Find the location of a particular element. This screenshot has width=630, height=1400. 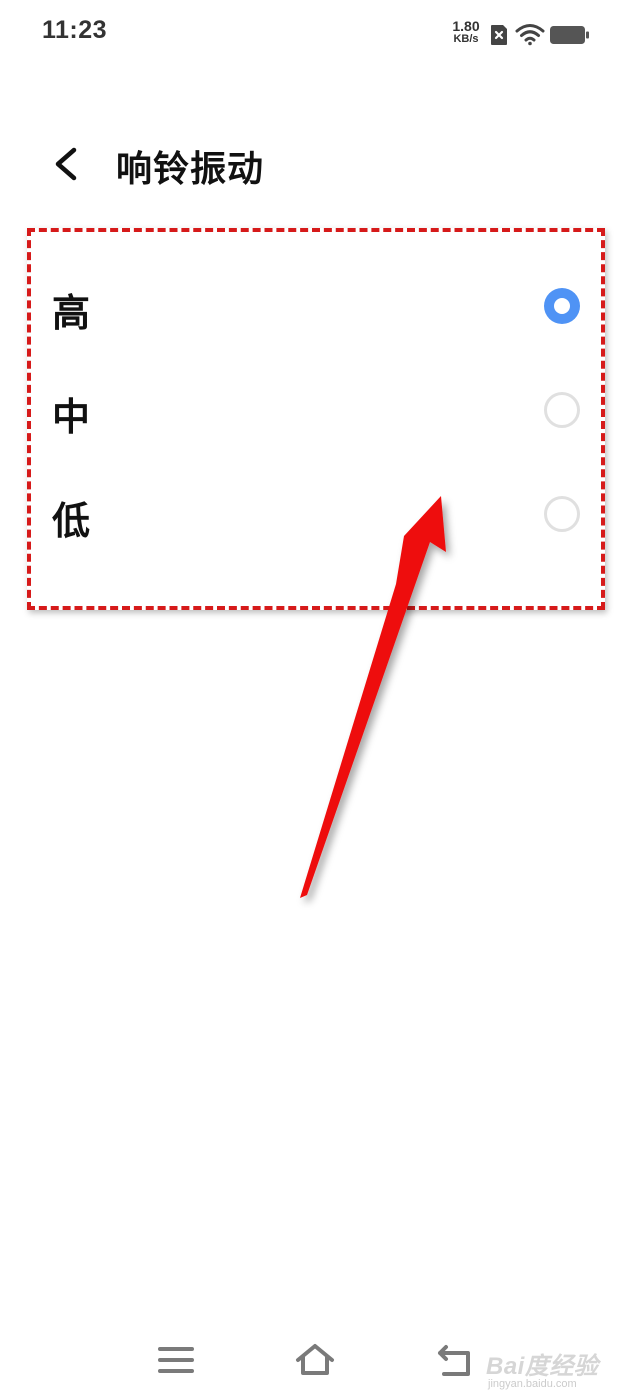

network-speed-value: 1.80 is located at coordinates (466, 26).